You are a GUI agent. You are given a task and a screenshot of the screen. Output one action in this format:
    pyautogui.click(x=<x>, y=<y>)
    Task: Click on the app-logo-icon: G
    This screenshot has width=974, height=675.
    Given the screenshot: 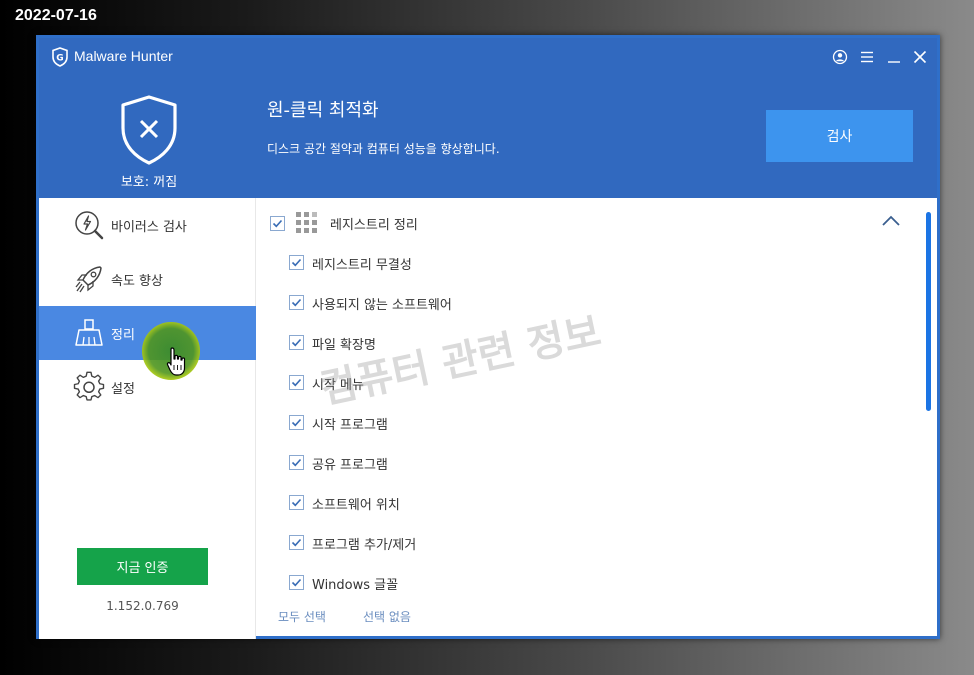 What is the action you would take?
    pyautogui.click(x=60, y=57)
    